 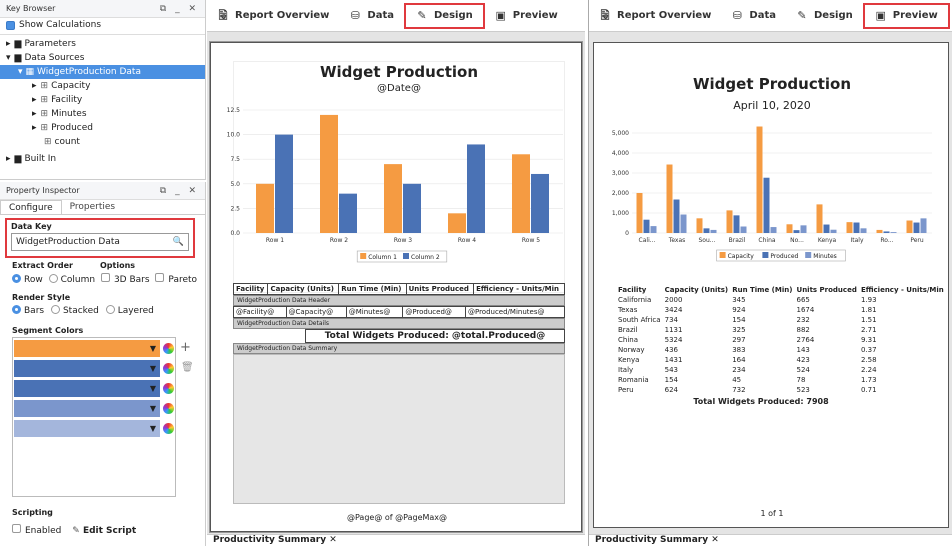 I want to click on y-tick-label: 5,000, so click(x=620, y=133).